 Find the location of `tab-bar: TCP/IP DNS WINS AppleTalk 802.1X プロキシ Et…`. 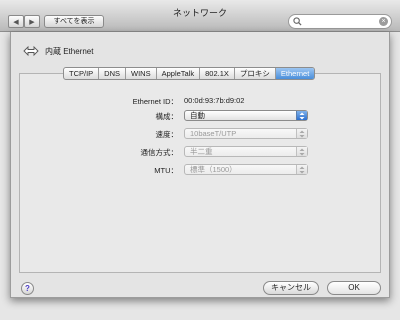

tab-bar: TCP/IP DNS WINS AppleTalk 802.1X プロキシ Et… is located at coordinates (189, 73).